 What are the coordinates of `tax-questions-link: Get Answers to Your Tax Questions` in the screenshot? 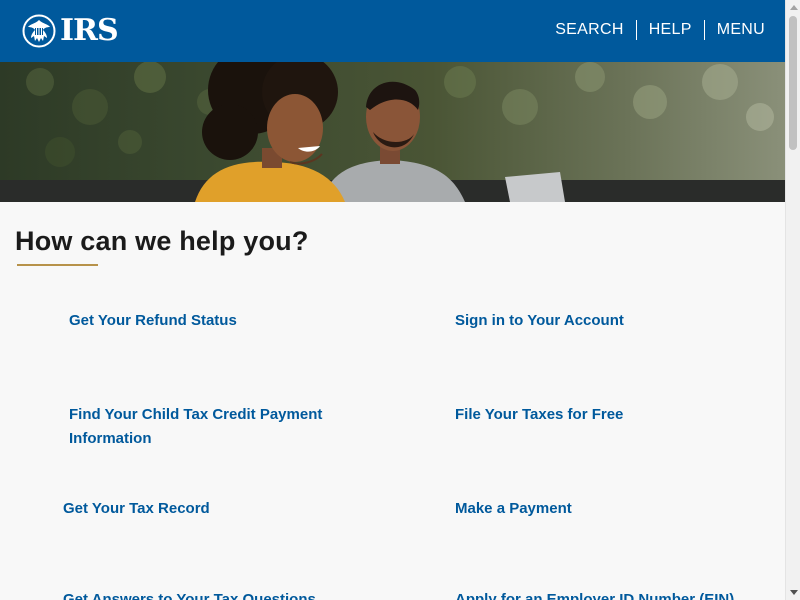 It's located at (189, 594).